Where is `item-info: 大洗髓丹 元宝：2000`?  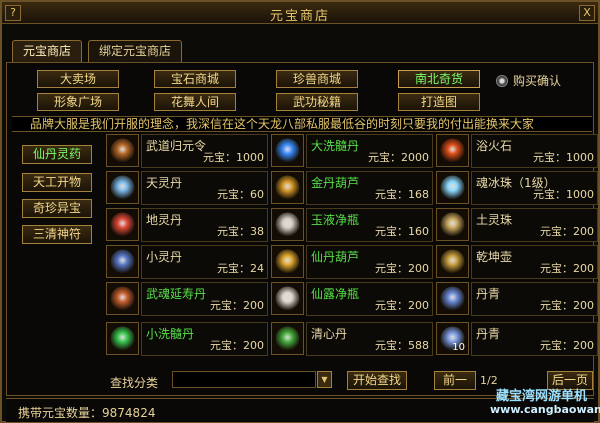
item-info: 大洗髓丹 元宝：2000 is located at coordinates (369, 151).